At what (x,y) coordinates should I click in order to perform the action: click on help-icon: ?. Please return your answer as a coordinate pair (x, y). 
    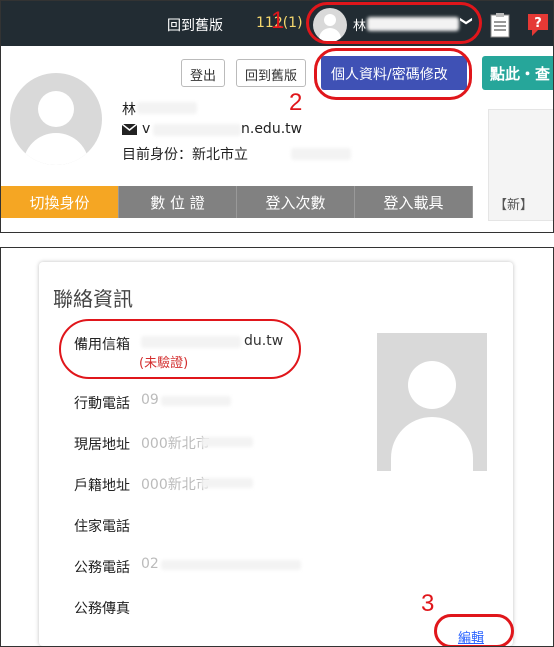
    Looking at the image, I should click on (538, 25).